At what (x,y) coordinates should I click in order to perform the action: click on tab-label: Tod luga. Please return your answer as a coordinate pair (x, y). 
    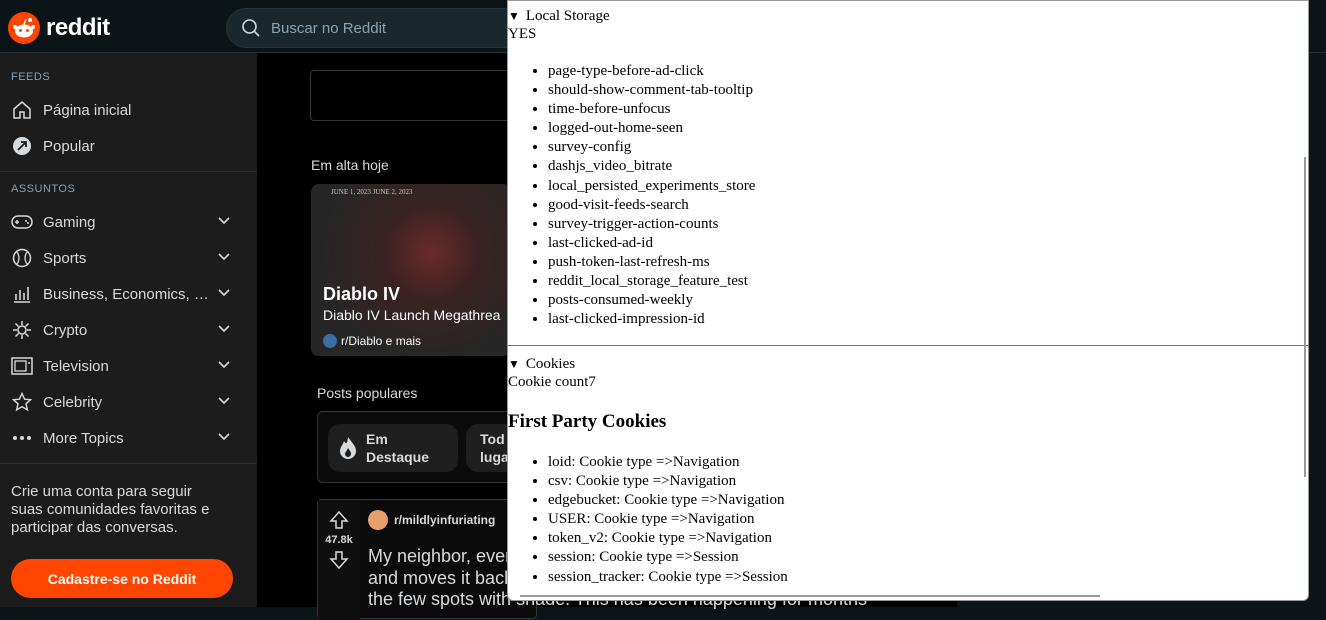
    Looking at the image, I should click on (494, 448).